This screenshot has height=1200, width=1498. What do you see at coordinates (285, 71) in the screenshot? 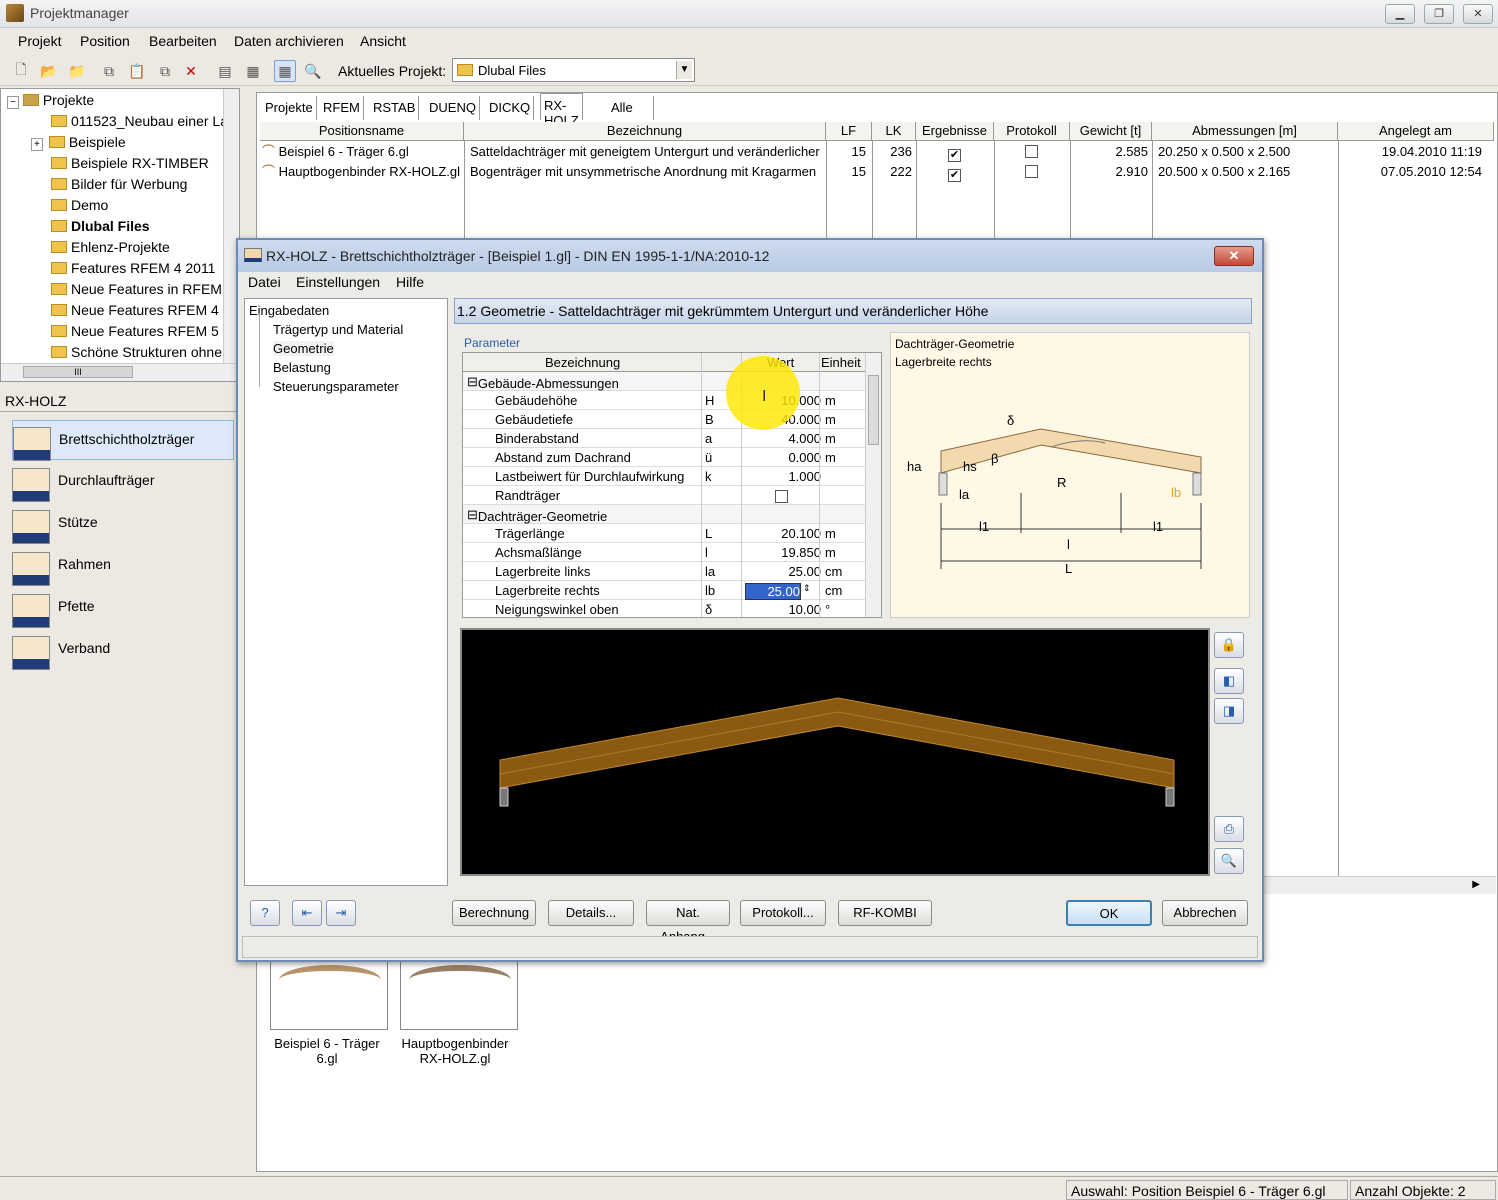
I see `grid-view-icon: ▦` at bounding box center [285, 71].